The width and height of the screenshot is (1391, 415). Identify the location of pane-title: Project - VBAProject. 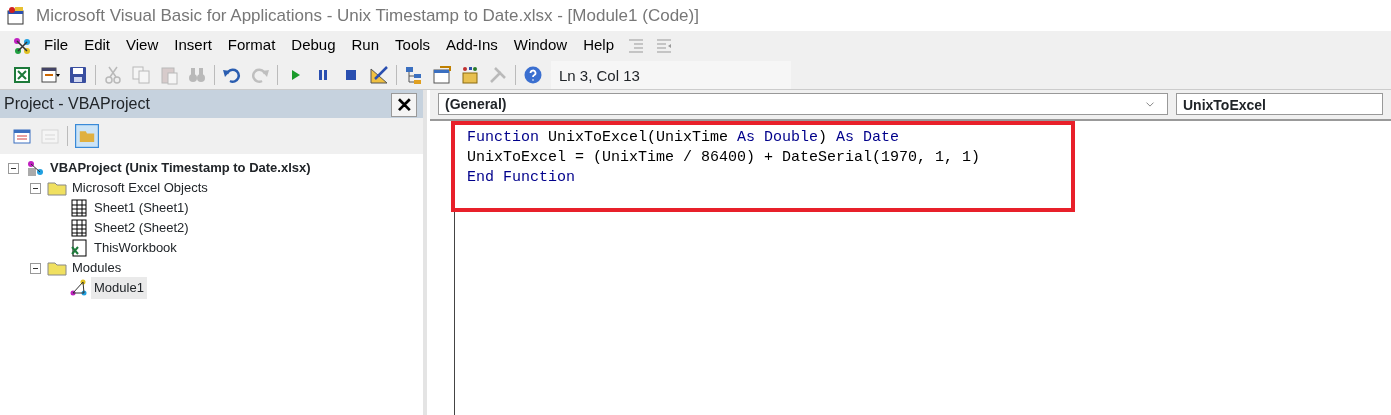
(77, 104).